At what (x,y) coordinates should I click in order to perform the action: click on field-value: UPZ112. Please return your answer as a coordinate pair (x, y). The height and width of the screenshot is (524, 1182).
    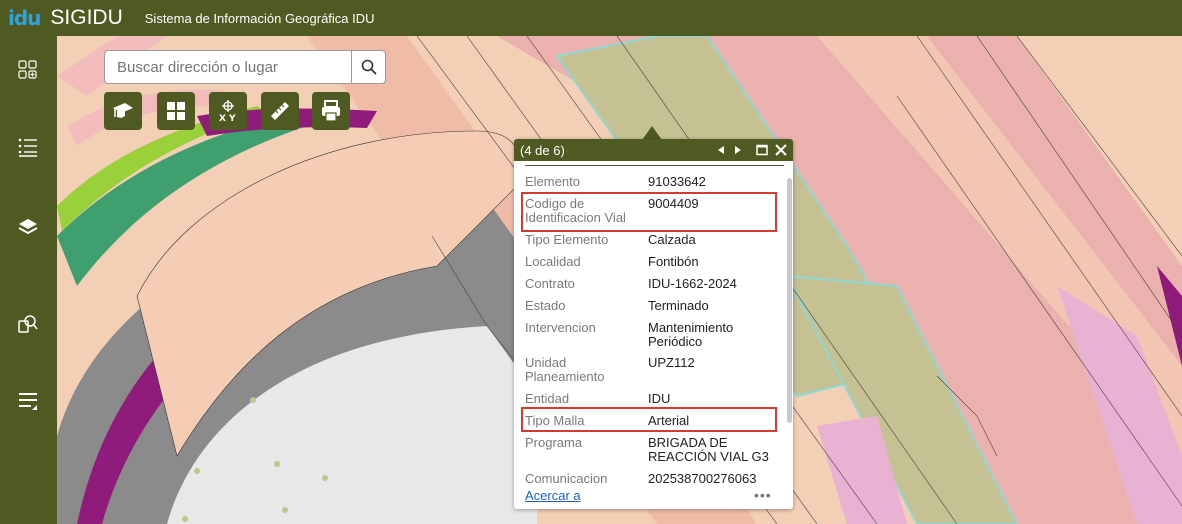
    Looking at the image, I should click on (671, 362).